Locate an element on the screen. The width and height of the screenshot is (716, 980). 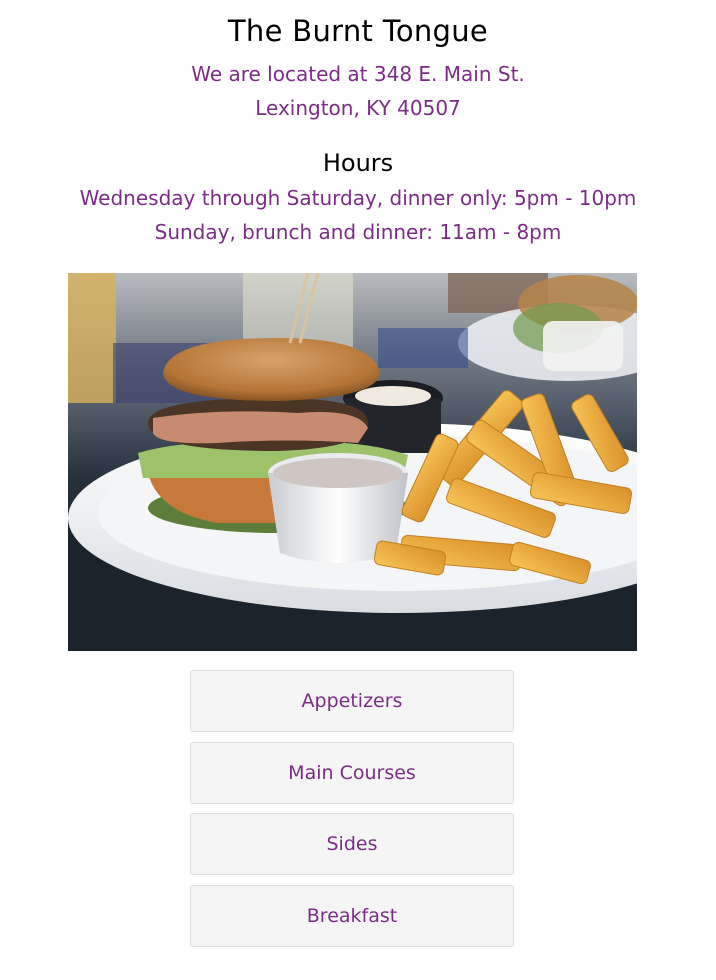
breakfast-button: Breakfast is located at coordinates (352, 916).